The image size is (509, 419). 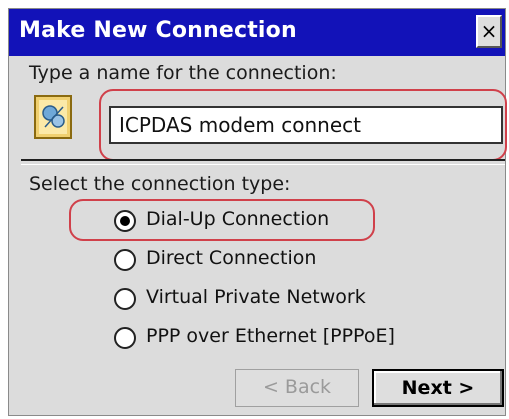 What do you see at coordinates (297, 388) in the screenshot?
I see `back-button: < Back` at bounding box center [297, 388].